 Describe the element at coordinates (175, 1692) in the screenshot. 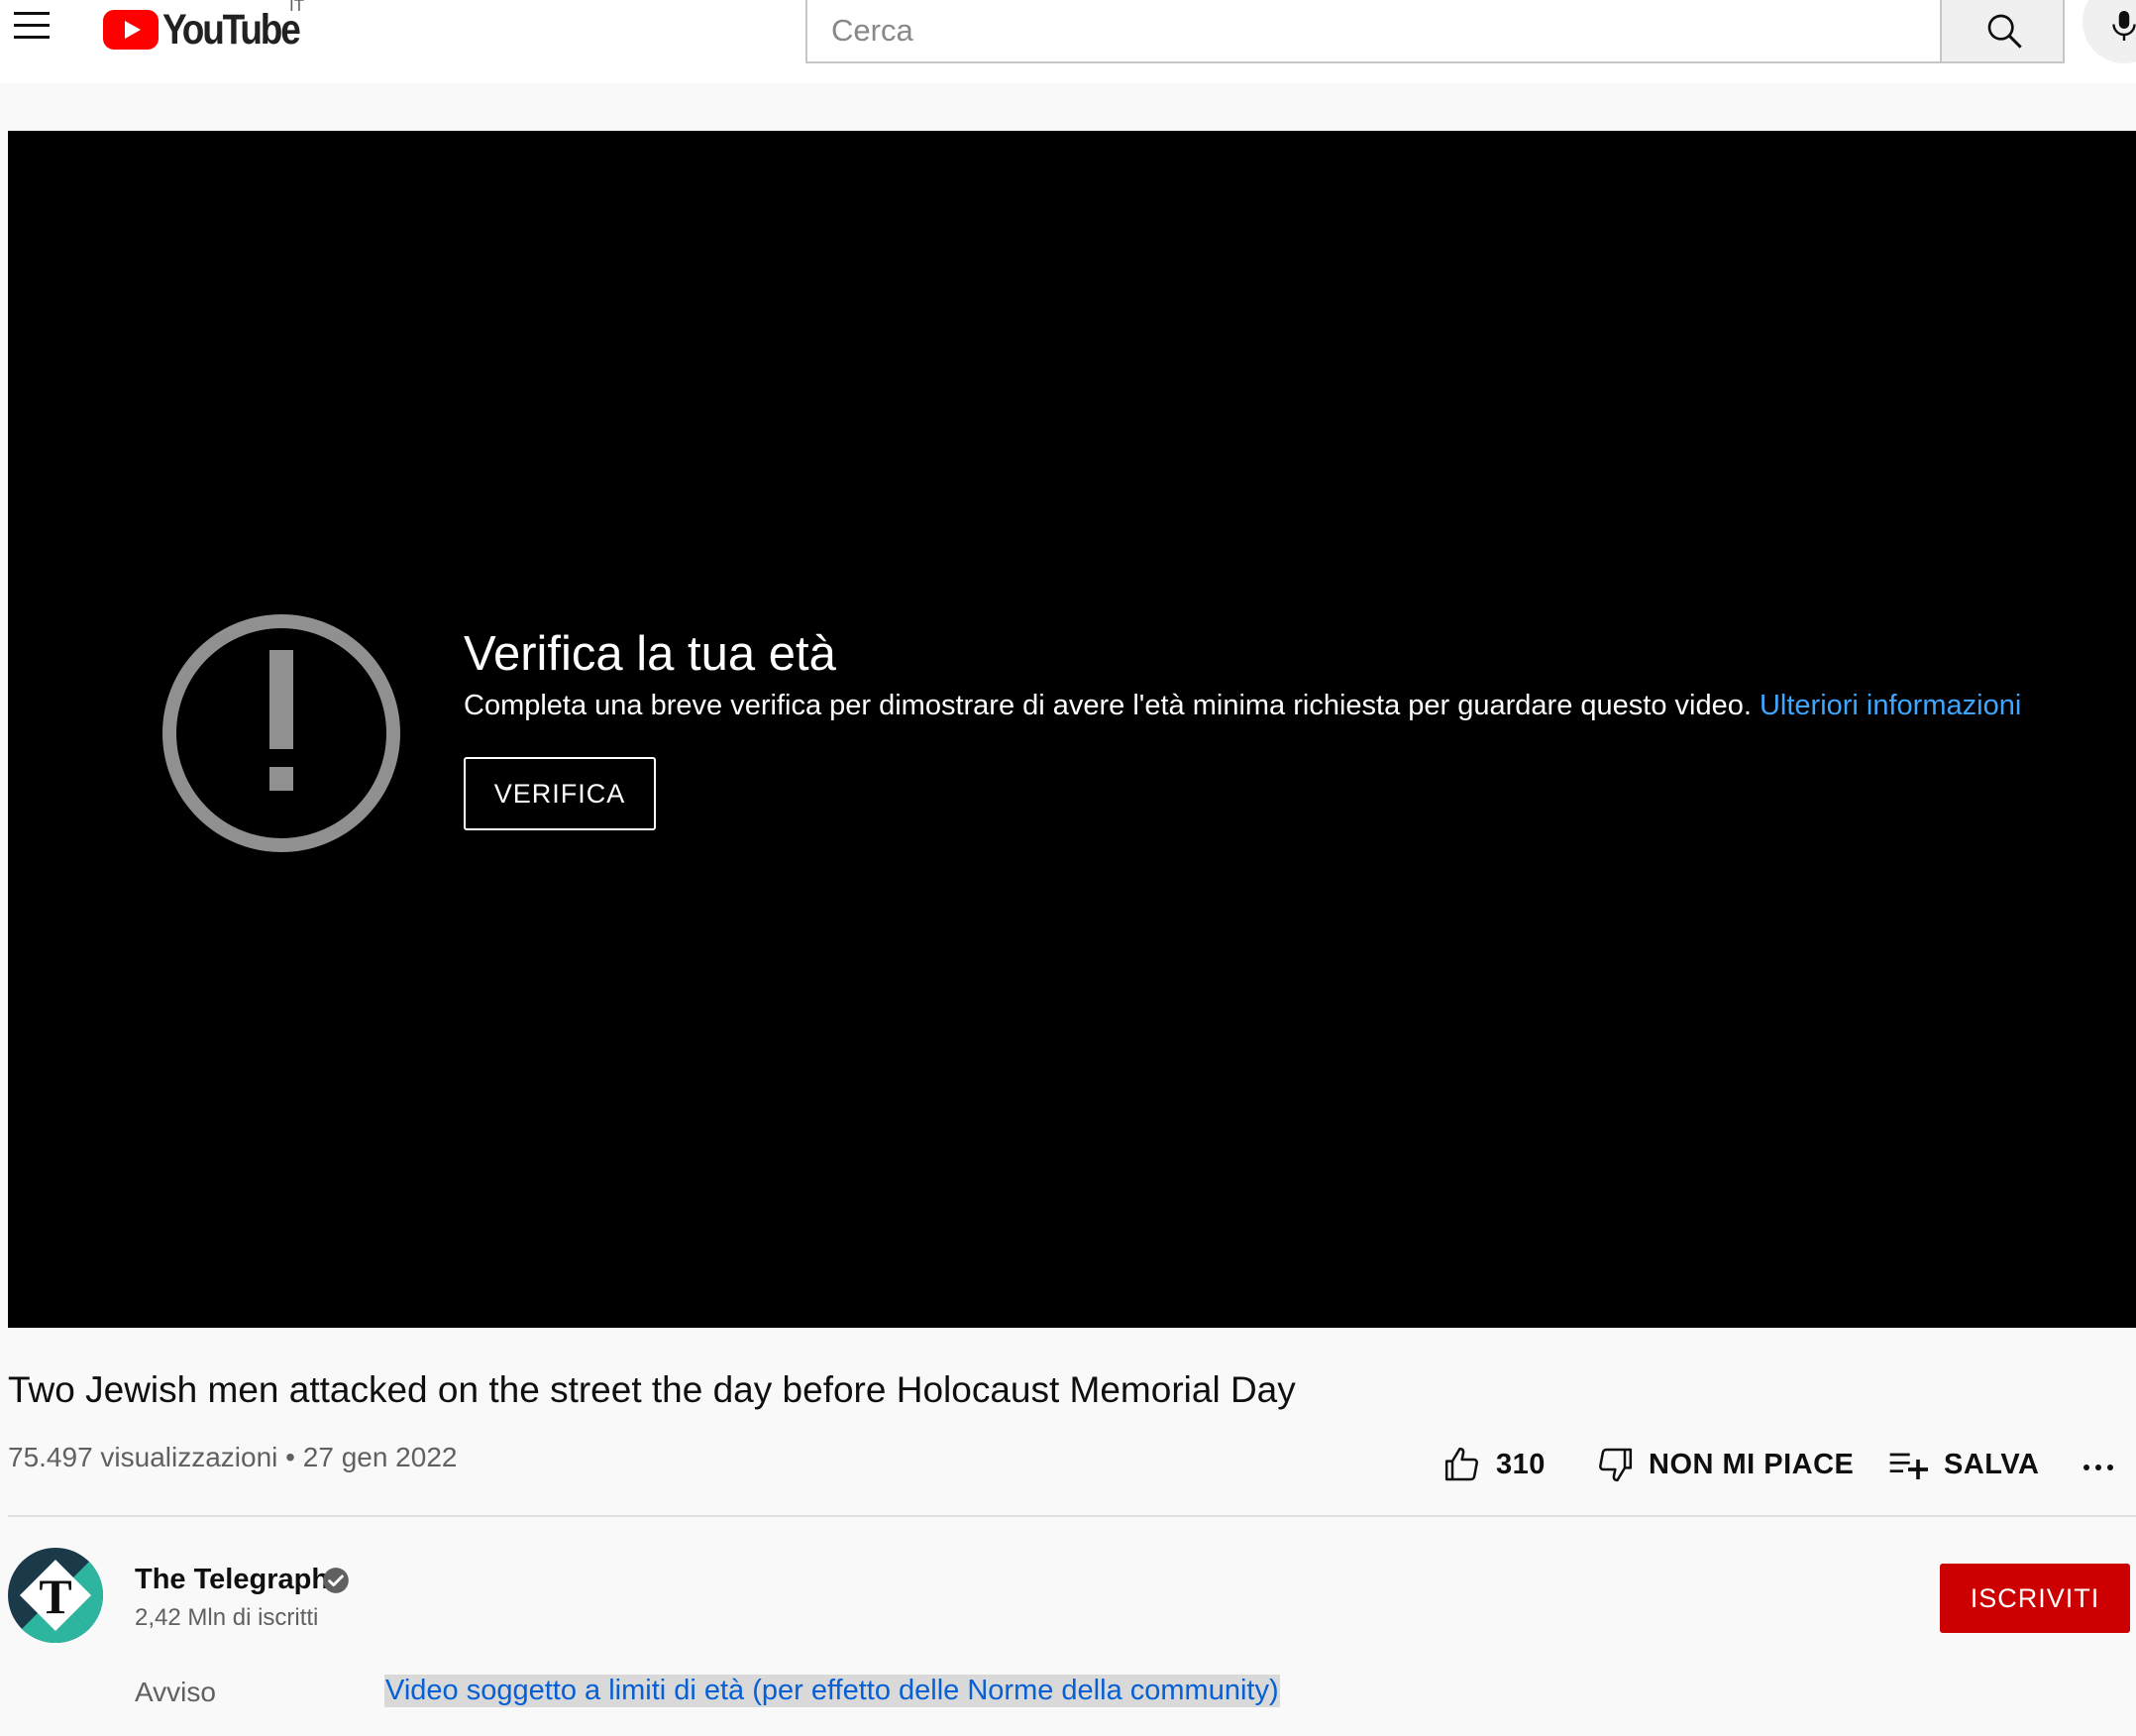

I see `notice-label: Avviso` at that location.